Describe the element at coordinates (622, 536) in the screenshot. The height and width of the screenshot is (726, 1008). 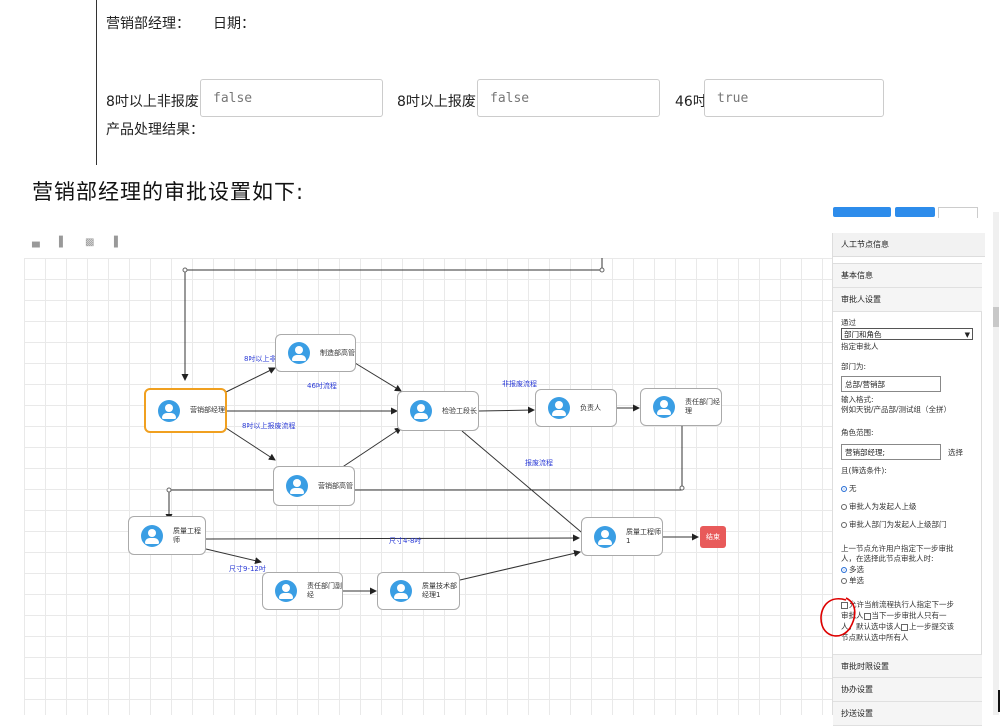
I see `node-qa-engineer-1: 质量工程师1` at that location.